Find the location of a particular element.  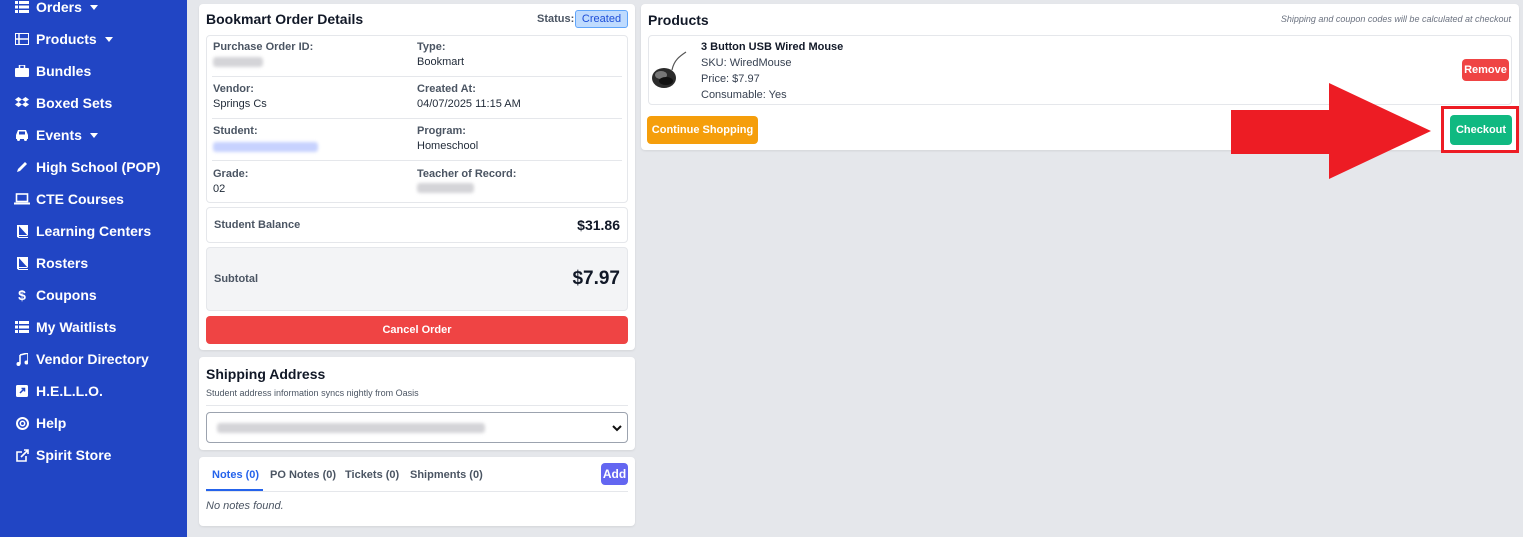

sidebar-item-h-e-l-l-o: H.E.L.L.O. is located at coordinates (93, 391).